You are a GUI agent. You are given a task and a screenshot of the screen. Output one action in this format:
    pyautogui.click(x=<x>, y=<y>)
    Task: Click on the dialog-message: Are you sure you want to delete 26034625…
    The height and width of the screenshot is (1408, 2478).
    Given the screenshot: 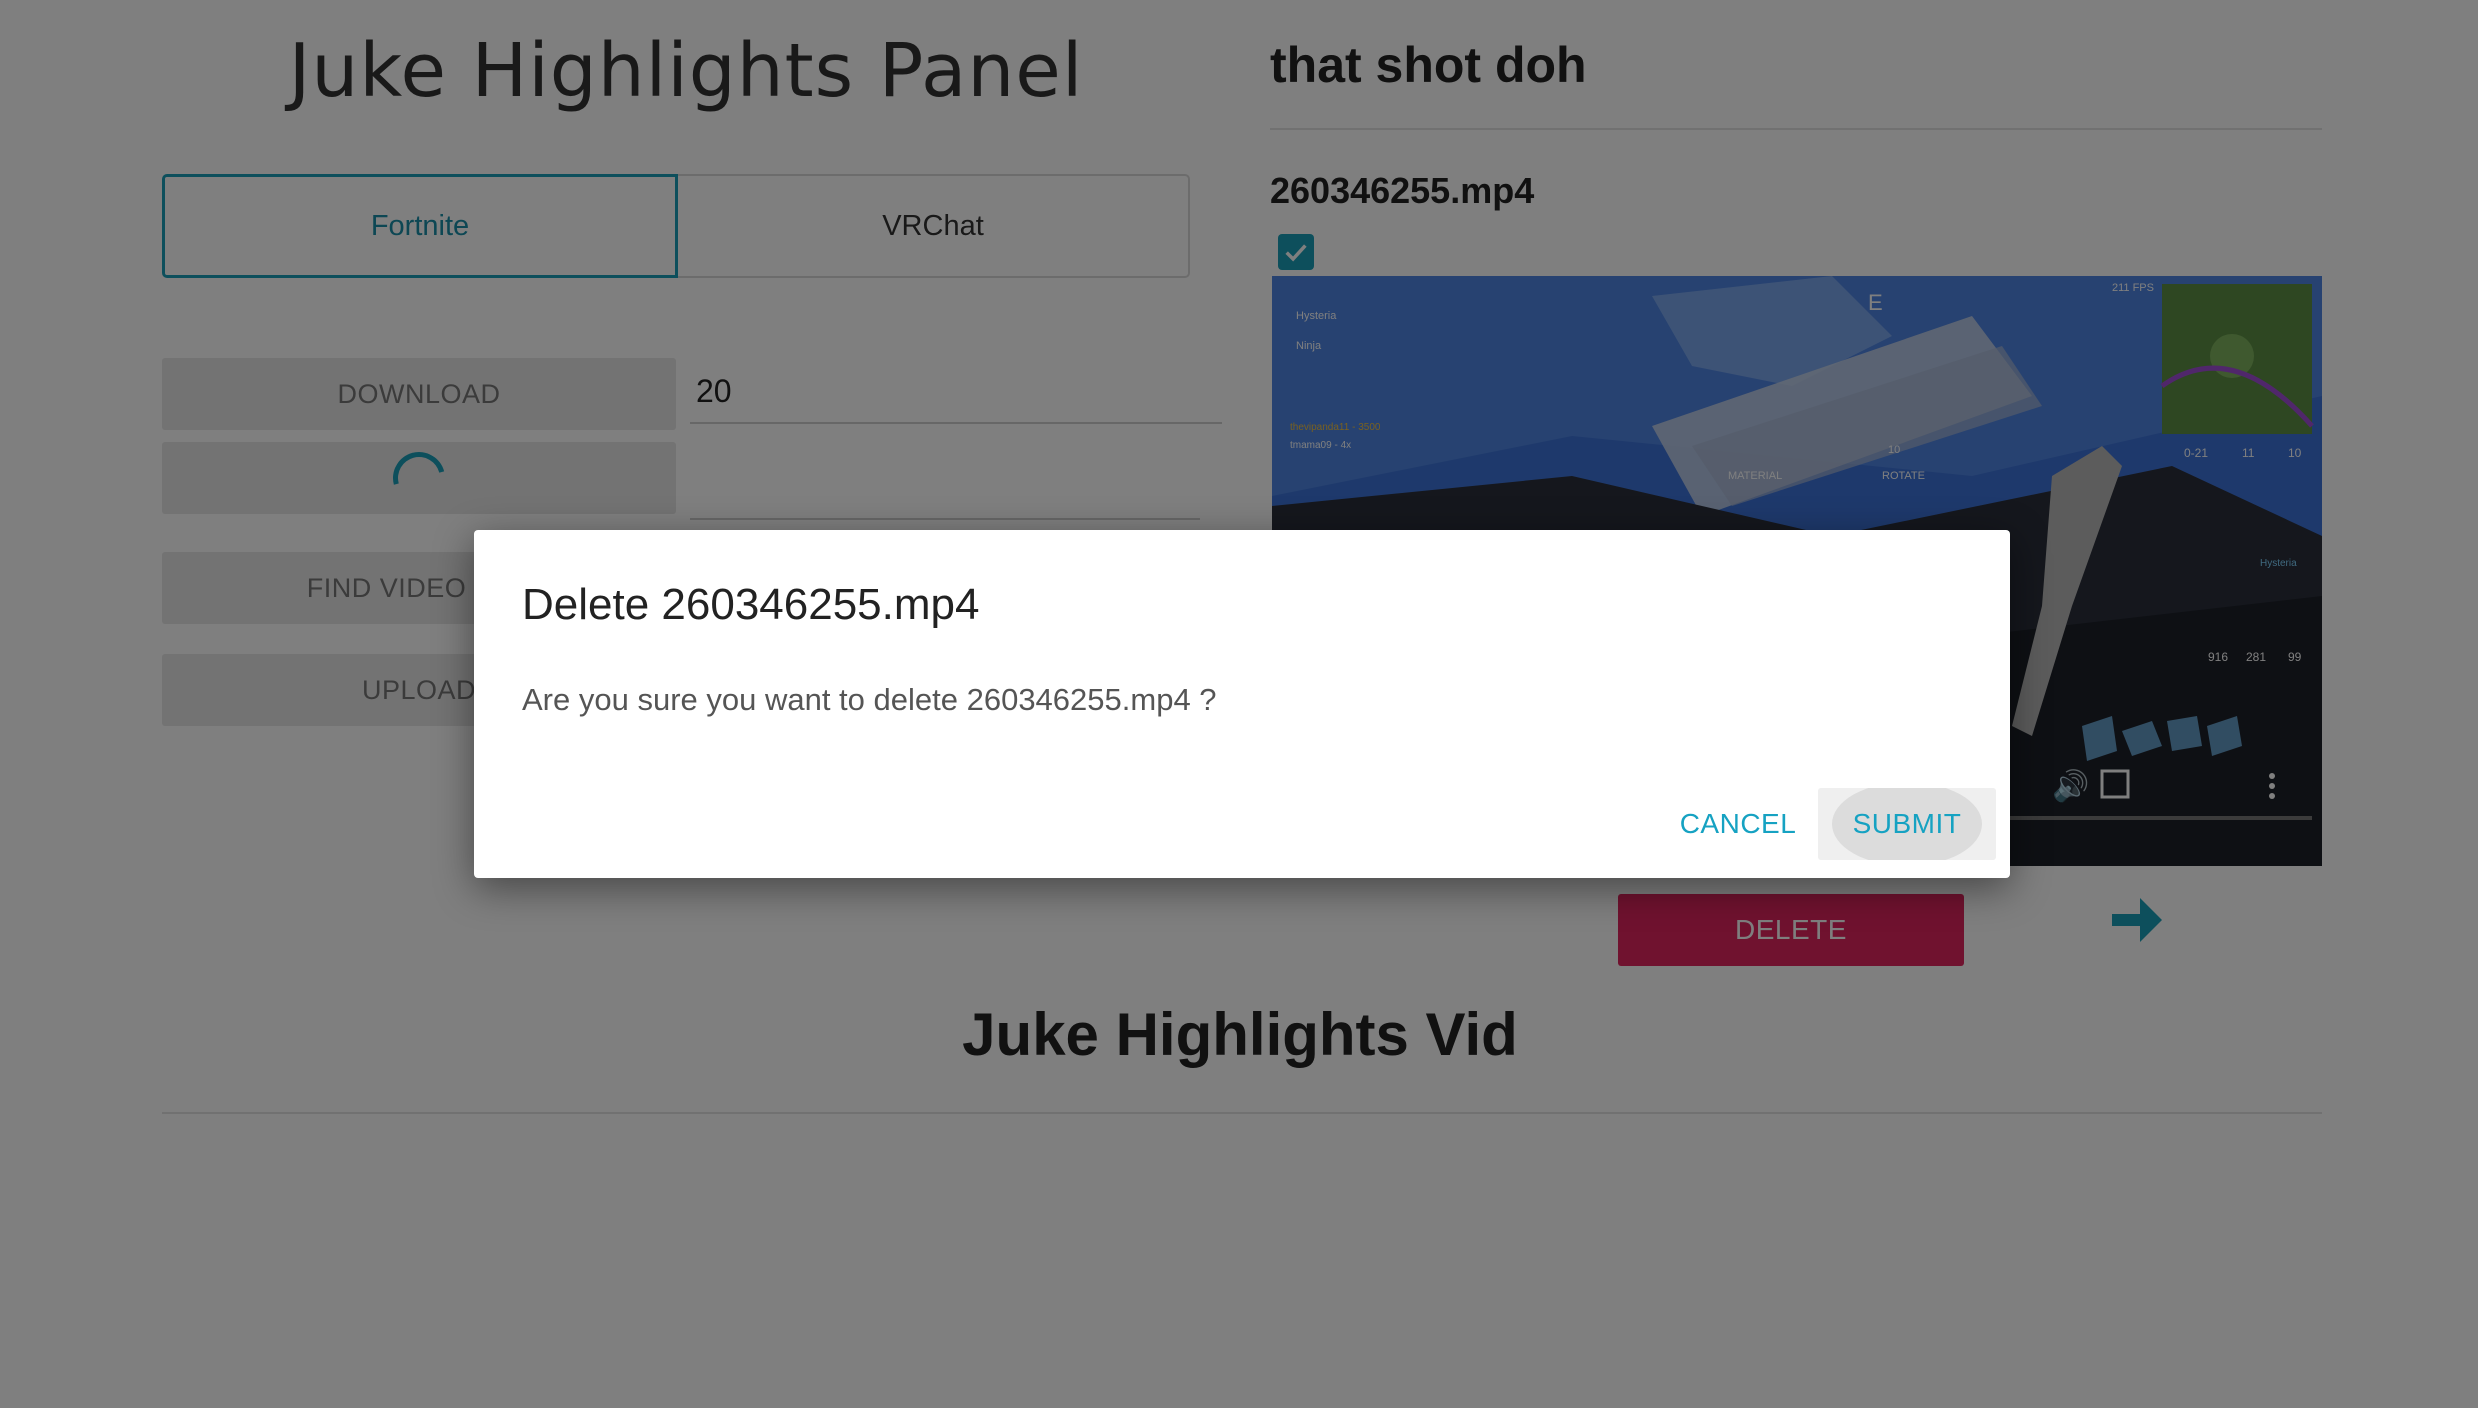 What is the action you would take?
    pyautogui.click(x=869, y=699)
    